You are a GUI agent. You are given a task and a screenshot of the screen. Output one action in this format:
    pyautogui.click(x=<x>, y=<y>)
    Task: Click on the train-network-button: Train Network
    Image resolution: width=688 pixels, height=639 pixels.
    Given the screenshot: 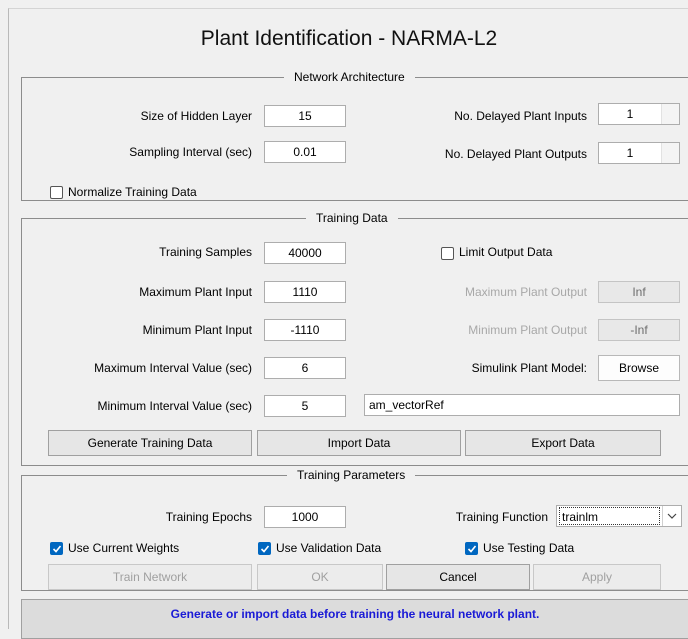 What is the action you would take?
    pyautogui.click(x=150, y=577)
    